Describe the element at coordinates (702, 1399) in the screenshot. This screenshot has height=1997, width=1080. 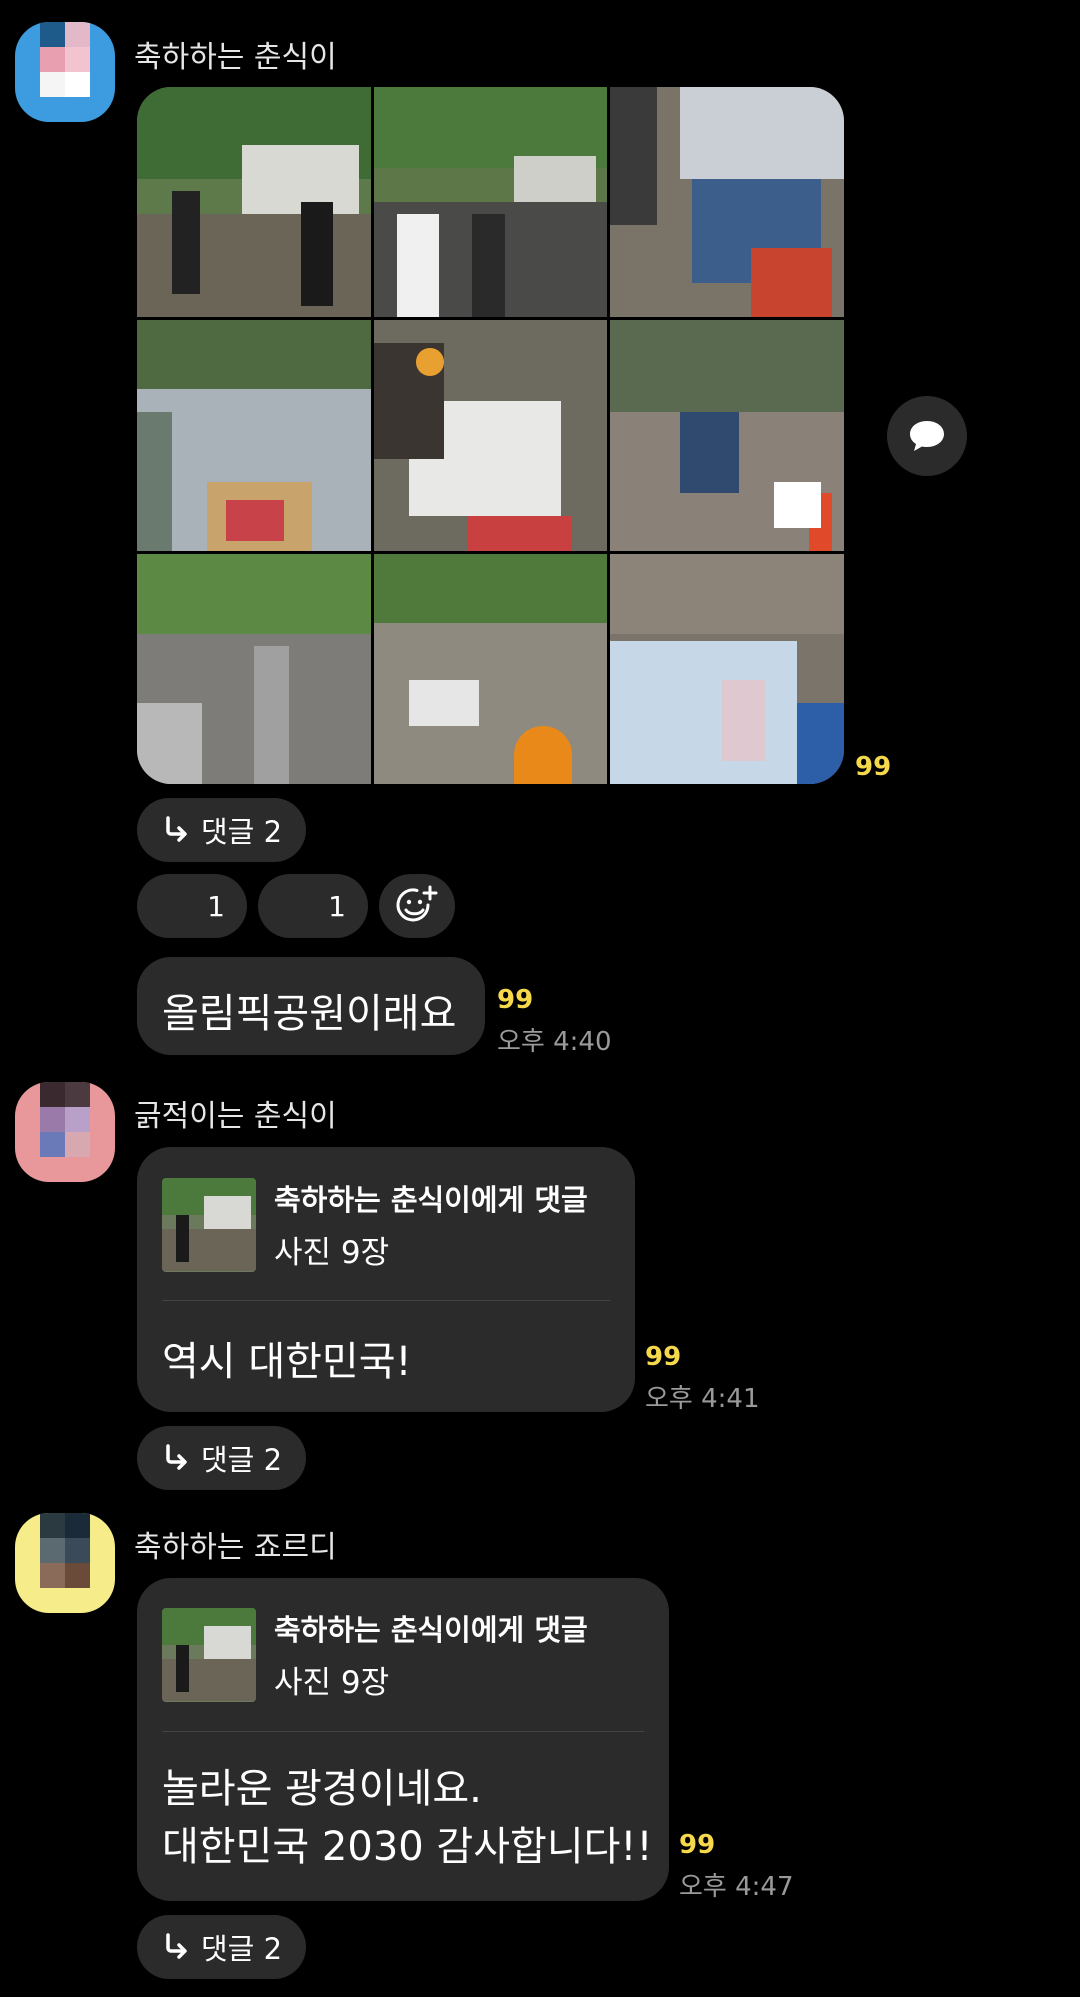
I see `timestamp: 오후 4:41` at that location.